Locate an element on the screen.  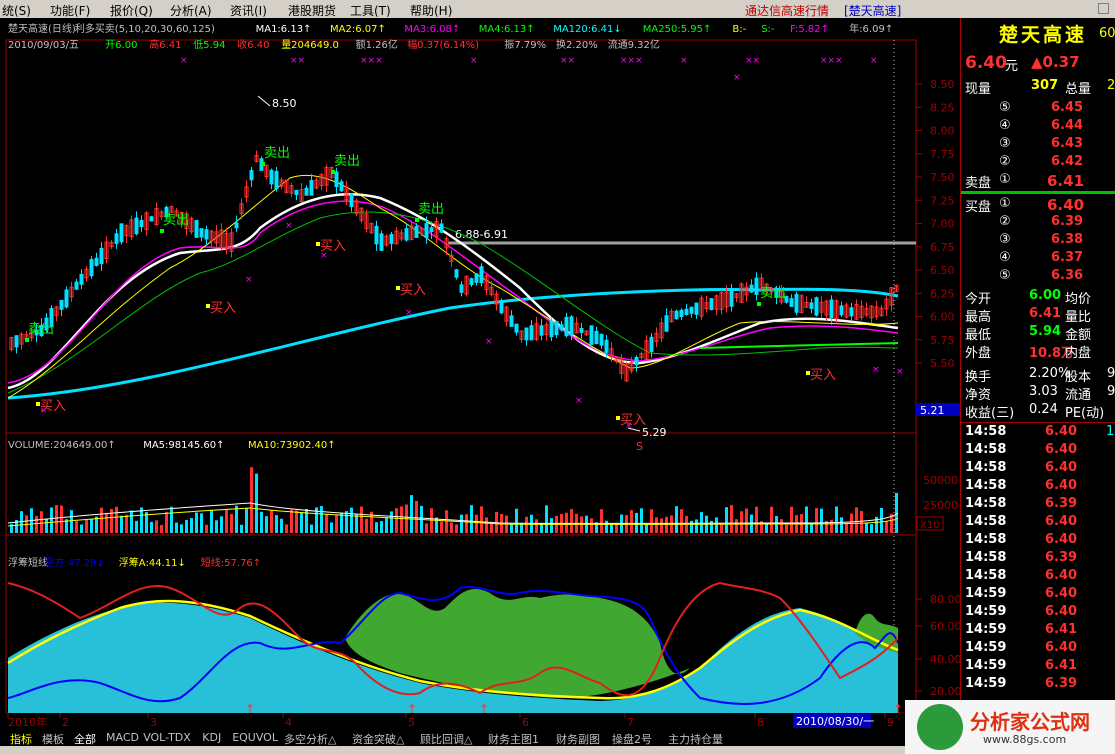
menu-tools: 工具(T) is located at coordinates (370, 10).